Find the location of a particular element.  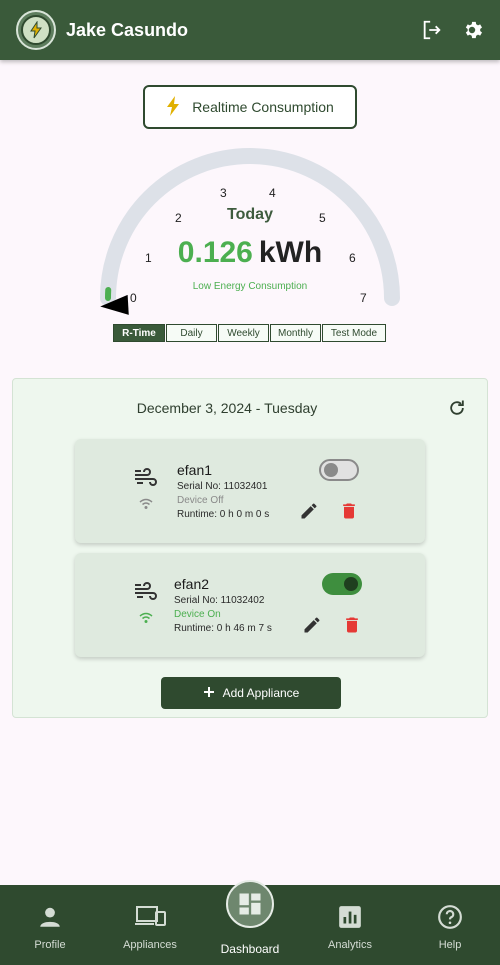

gauge-scale-label: 0 is located at coordinates (133, 298).